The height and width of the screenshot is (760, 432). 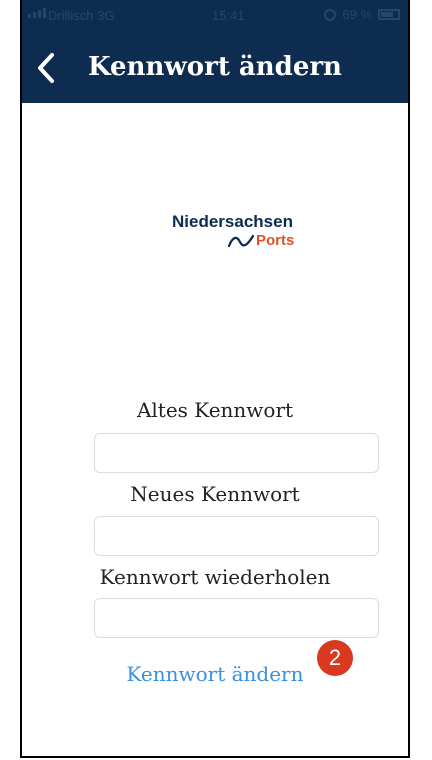 I want to click on logo-ports: Ports, so click(x=261, y=240).